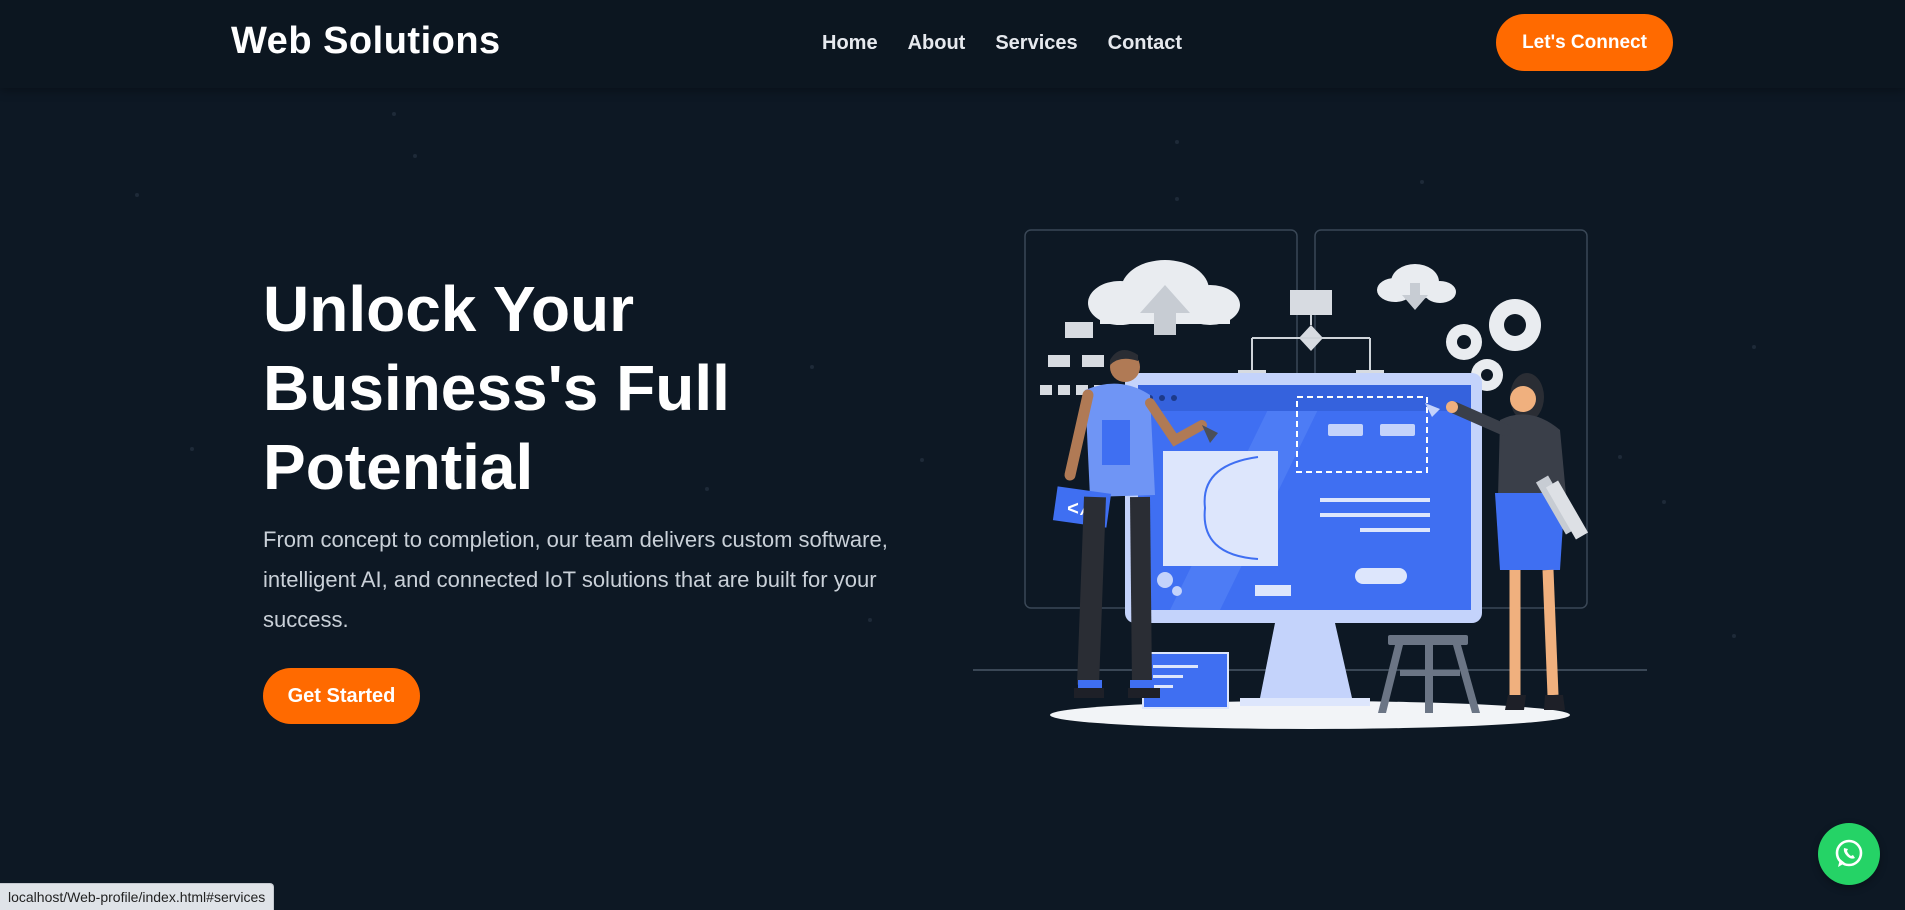 The height and width of the screenshot is (910, 1905). Describe the element at coordinates (449, 309) in the screenshot. I see `hero-title-line-1: Unlock Your` at that location.